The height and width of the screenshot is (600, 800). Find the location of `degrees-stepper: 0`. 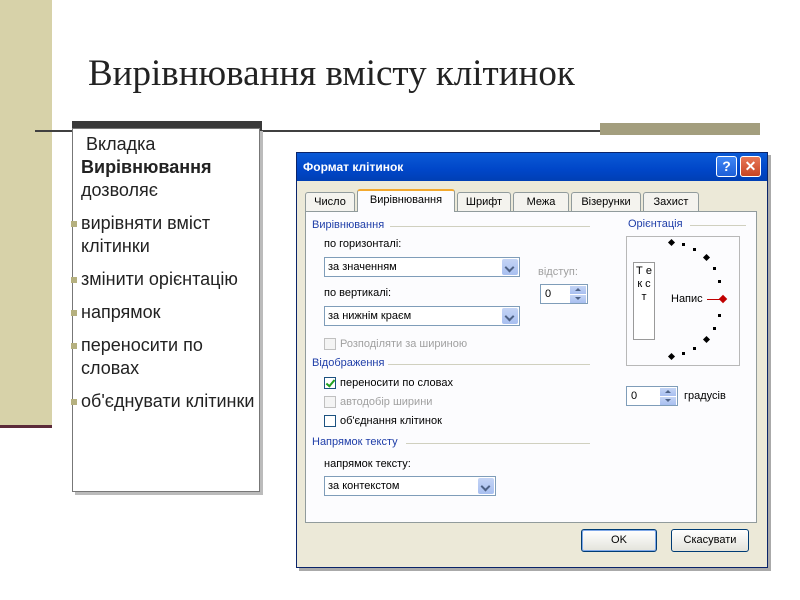

degrees-stepper: 0 is located at coordinates (652, 396).